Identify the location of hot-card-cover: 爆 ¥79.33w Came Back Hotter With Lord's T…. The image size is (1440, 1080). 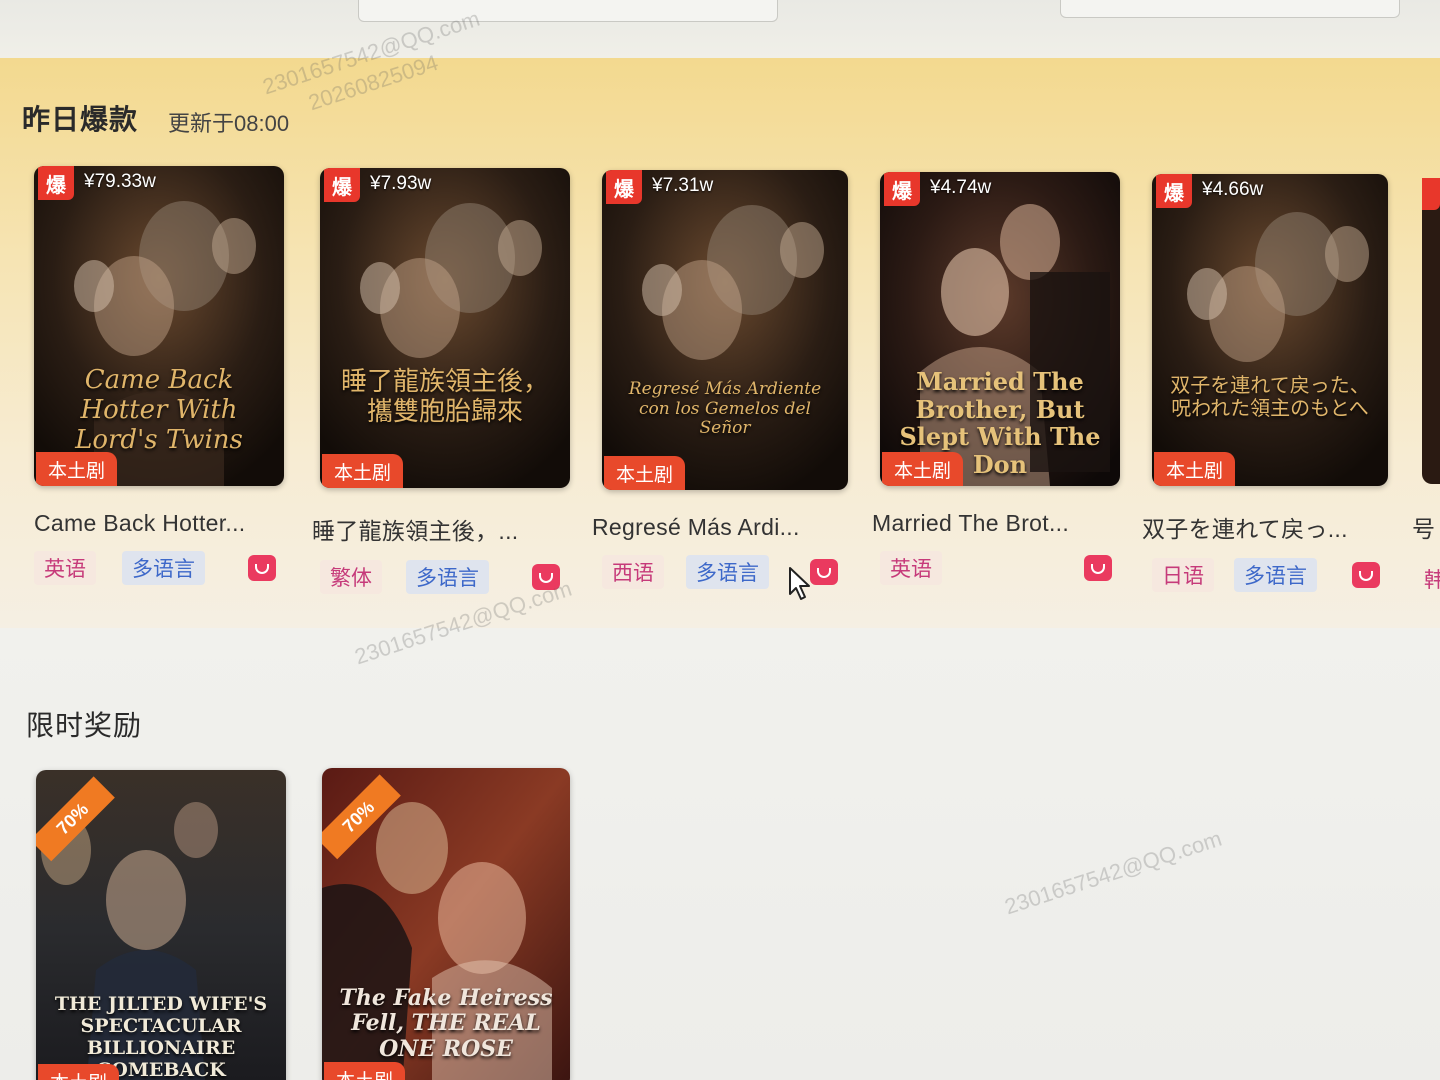
(159, 326).